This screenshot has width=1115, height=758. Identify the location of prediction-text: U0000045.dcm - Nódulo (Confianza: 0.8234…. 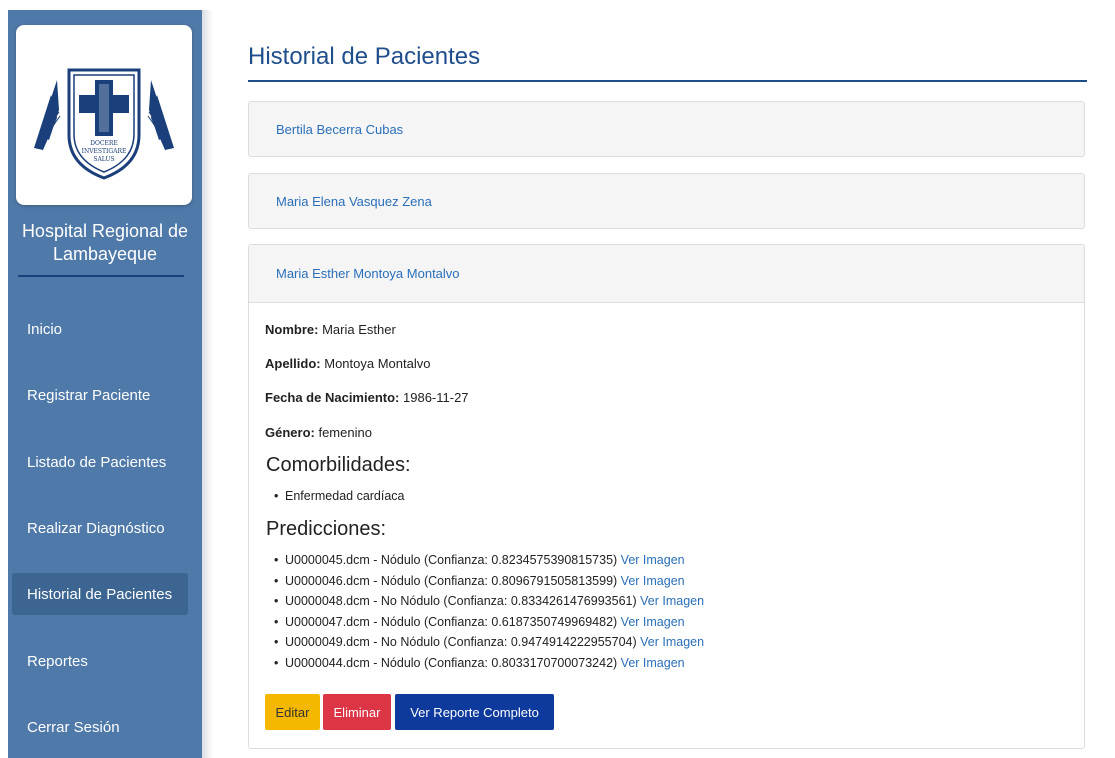
(451, 560).